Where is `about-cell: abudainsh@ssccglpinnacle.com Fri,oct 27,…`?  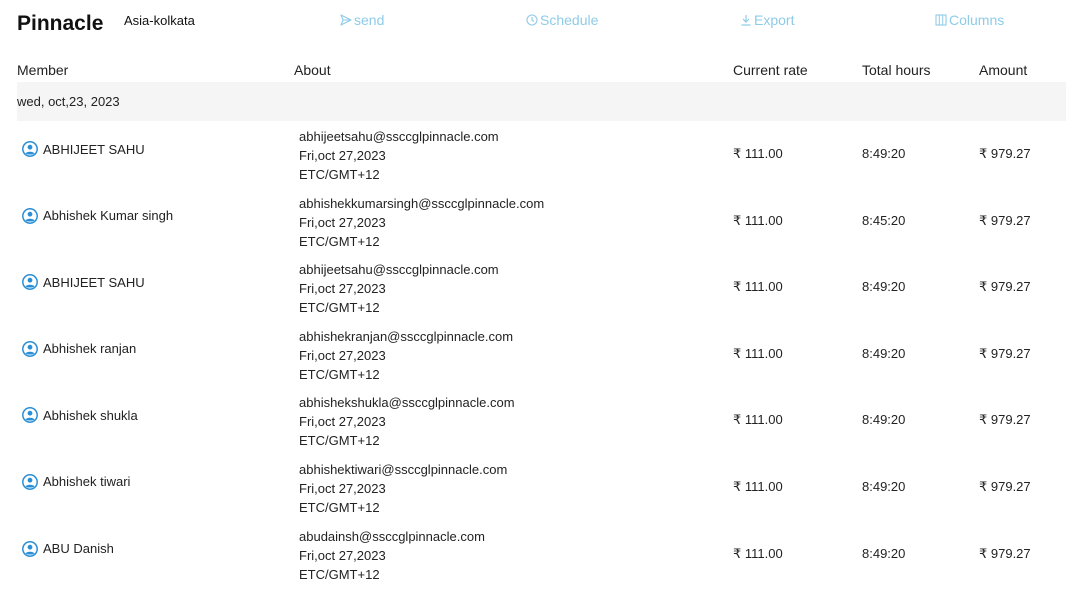 about-cell: abudainsh@ssccglpinnacle.com Fri,oct 27,… is located at coordinates (392, 555).